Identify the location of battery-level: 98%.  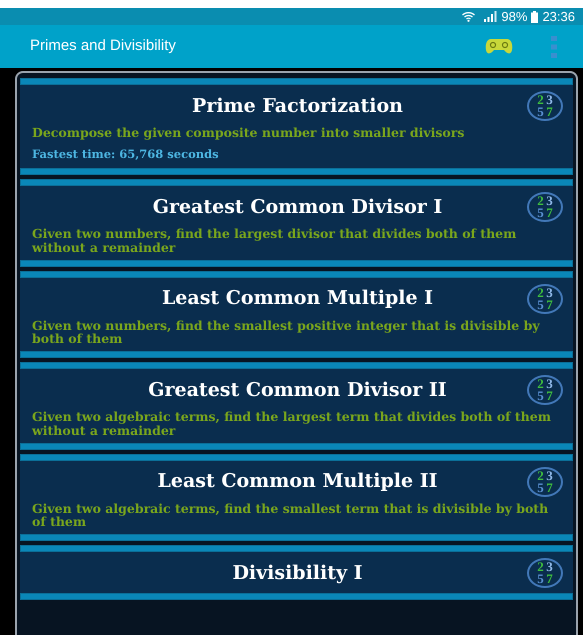
(514, 17).